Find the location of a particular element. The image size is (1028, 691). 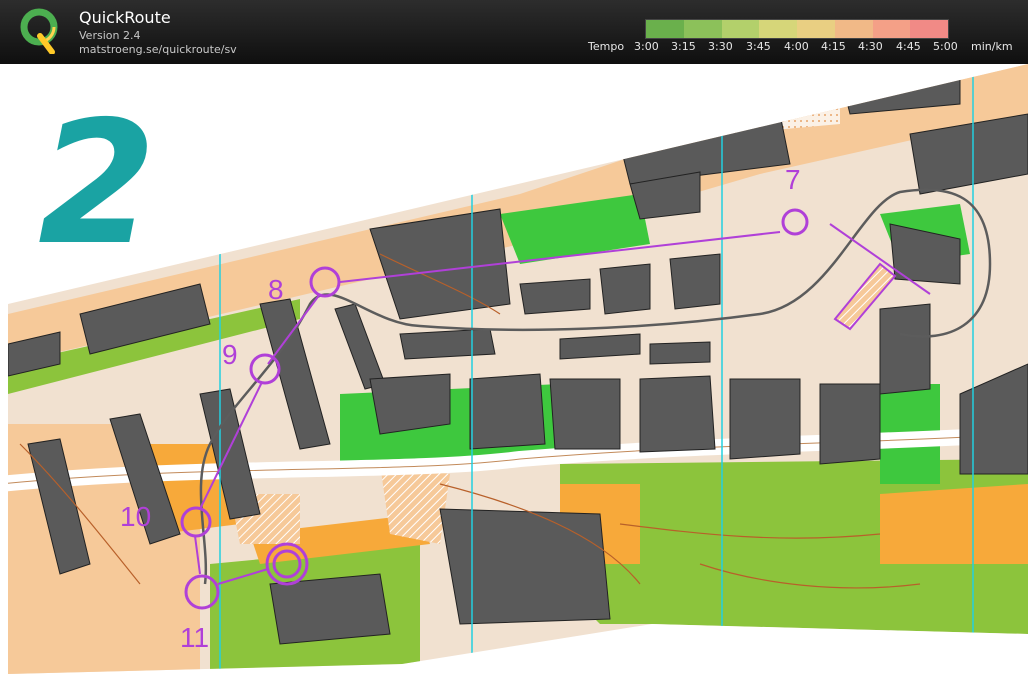

rough-open-east is located at coordinates (954, 524).